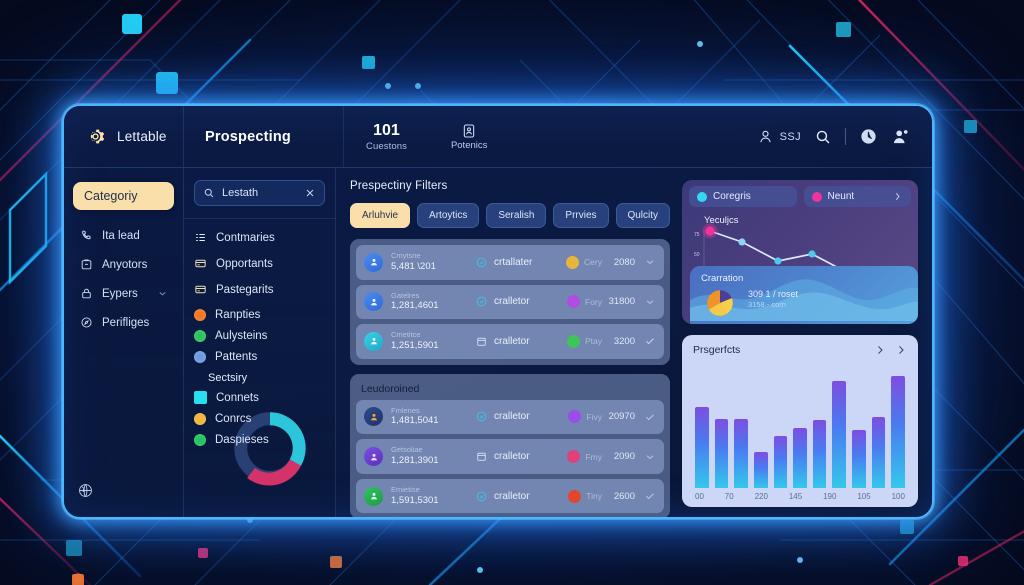 The width and height of the screenshot is (1024, 585). I want to click on nav-item-aulysteins: Aulysteins, so click(259, 336).